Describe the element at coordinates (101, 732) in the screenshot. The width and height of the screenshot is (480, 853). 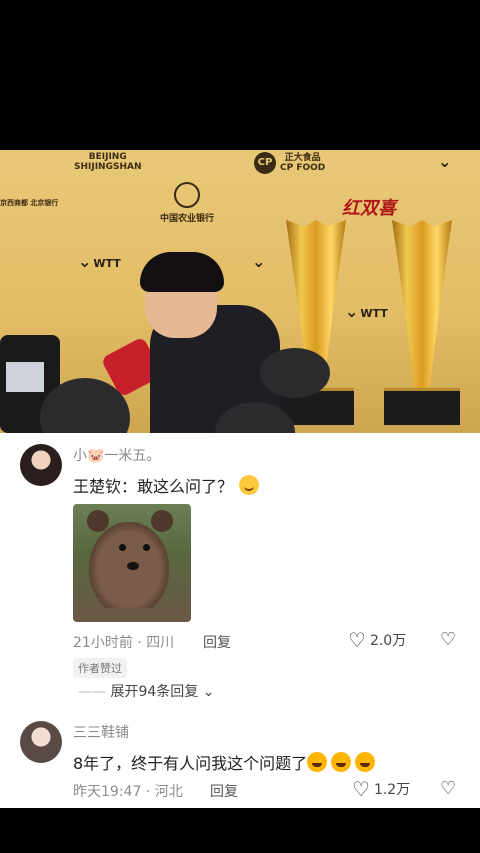
I see `comment-username: 三三鞋铺` at that location.